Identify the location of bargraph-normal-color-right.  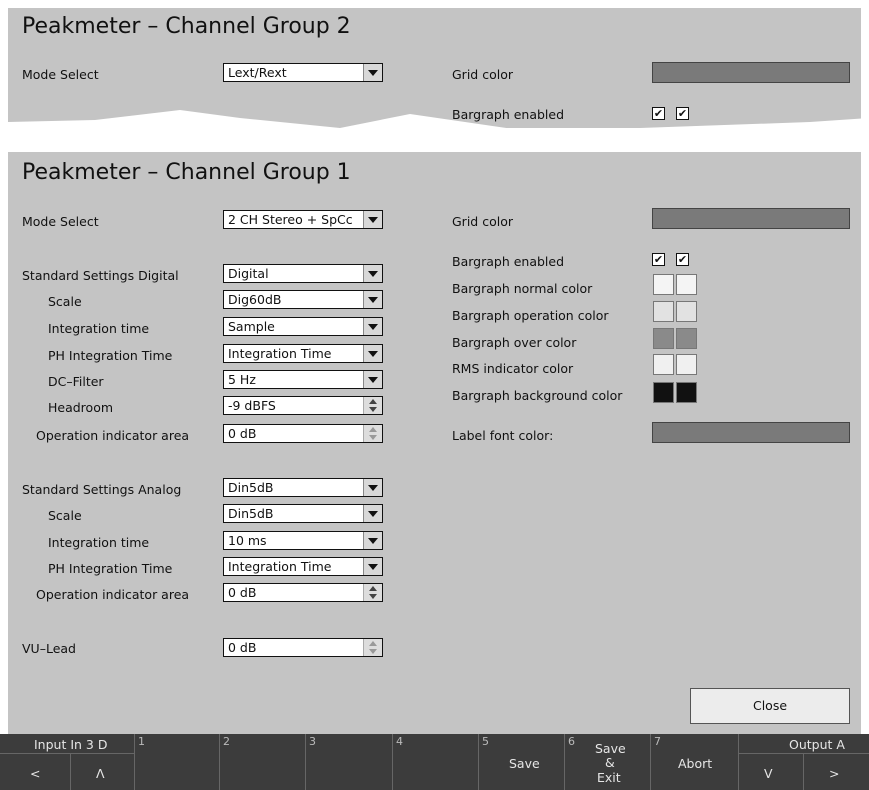
(686, 284).